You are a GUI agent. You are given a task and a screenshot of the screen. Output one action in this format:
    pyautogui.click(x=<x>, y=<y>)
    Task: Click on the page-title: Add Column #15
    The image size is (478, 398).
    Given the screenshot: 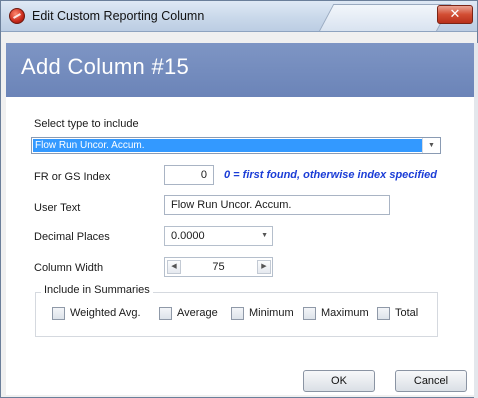 What is the action you would take?
    pyautogui.click(x=105, y=66)
    